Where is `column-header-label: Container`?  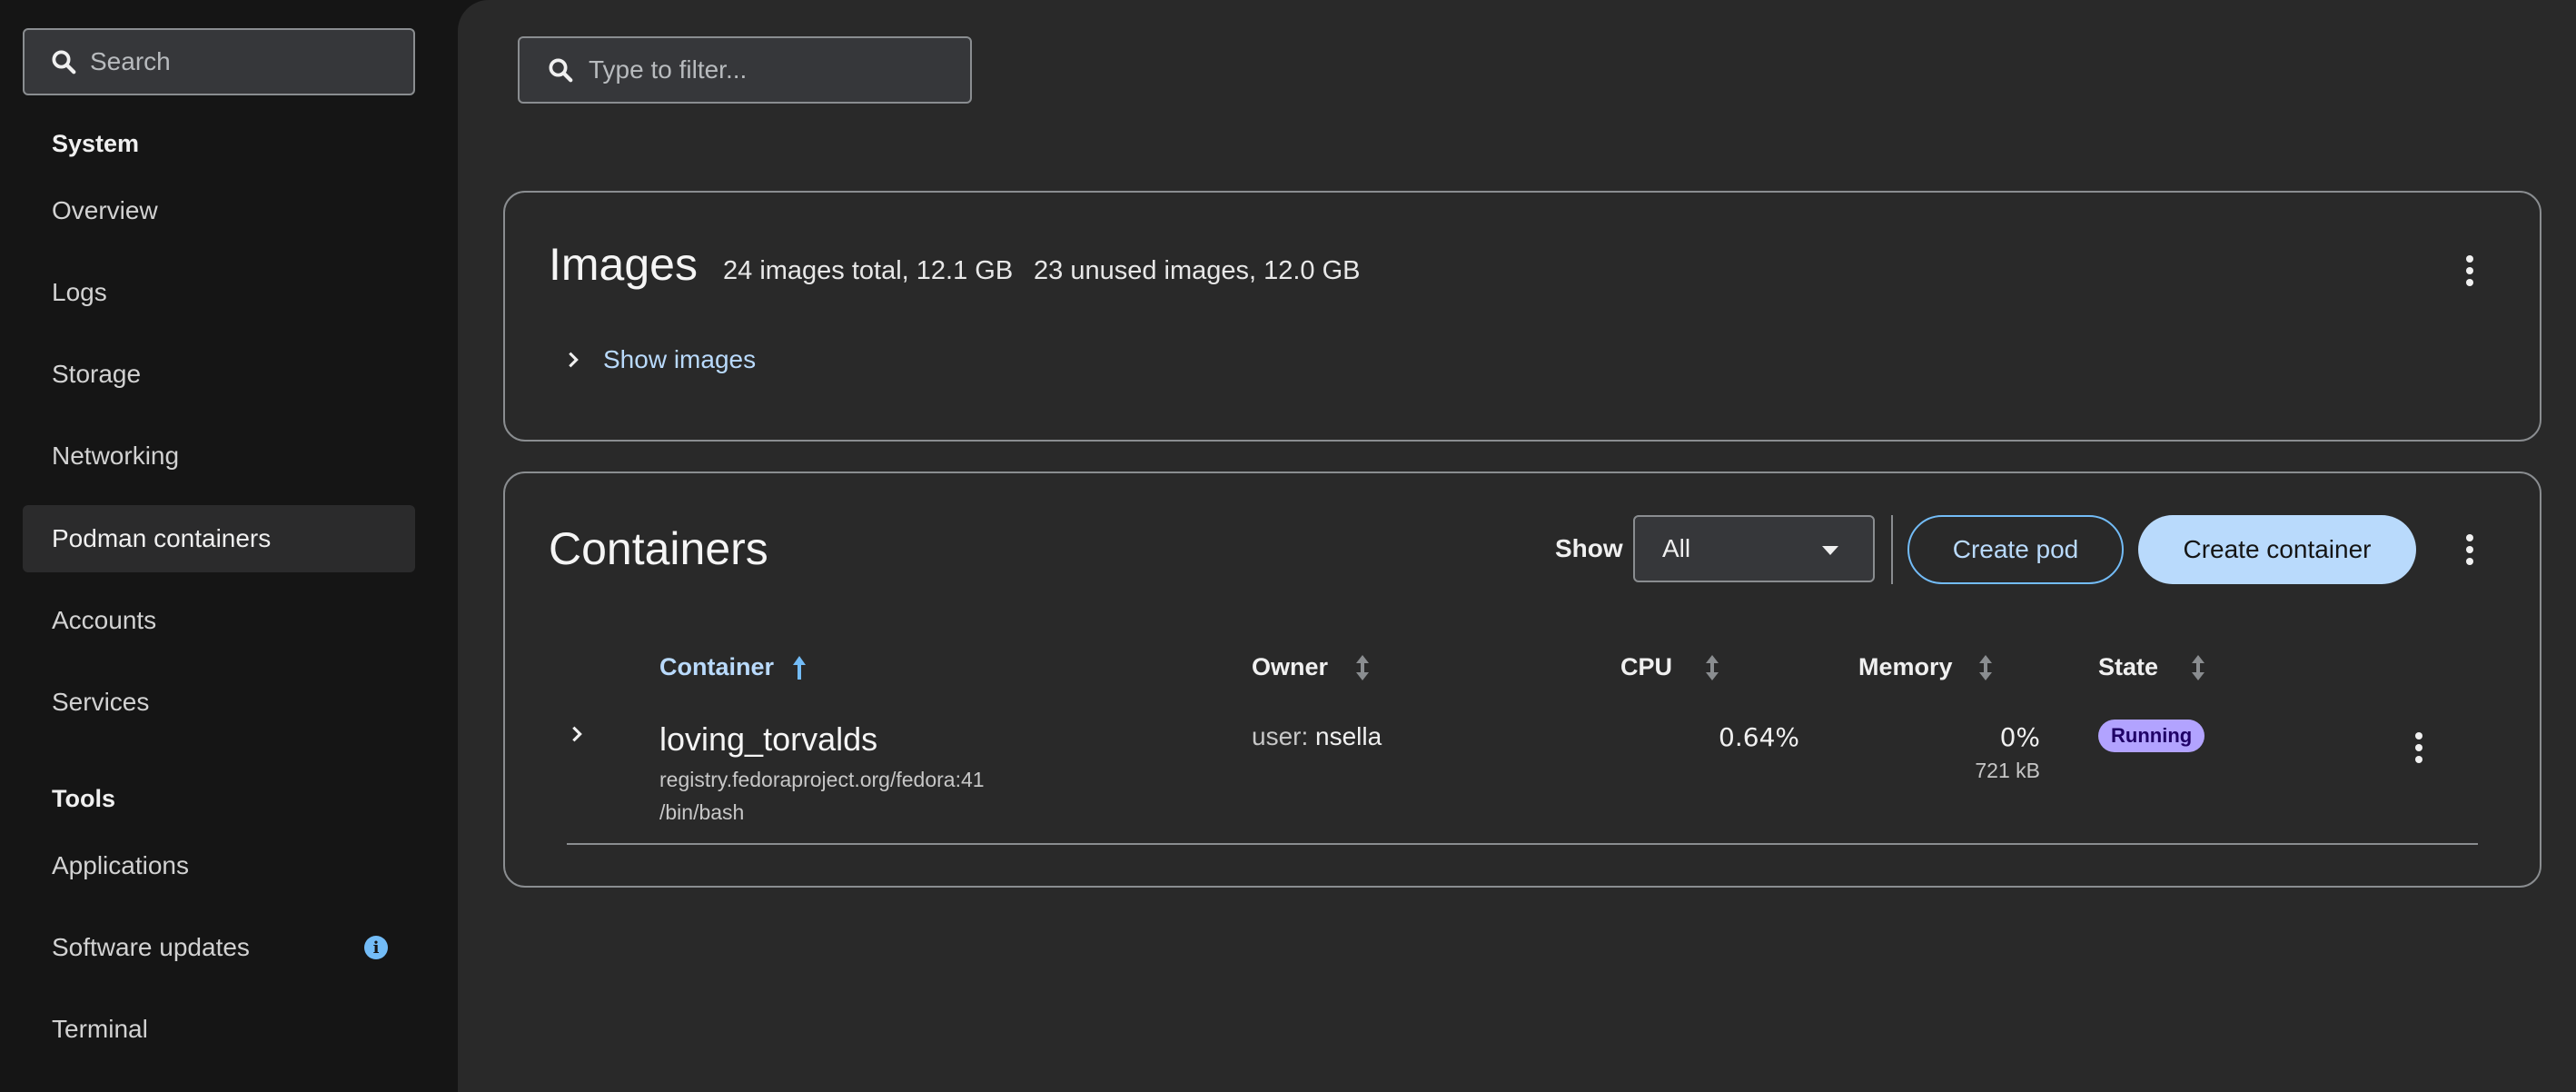 column-header-label: Container is located at coordinates (717, 666).